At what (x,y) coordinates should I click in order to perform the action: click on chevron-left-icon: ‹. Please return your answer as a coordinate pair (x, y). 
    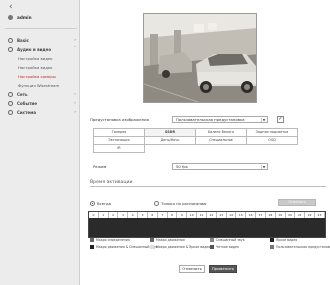
    Looking at the image, I should click on (11, 7).